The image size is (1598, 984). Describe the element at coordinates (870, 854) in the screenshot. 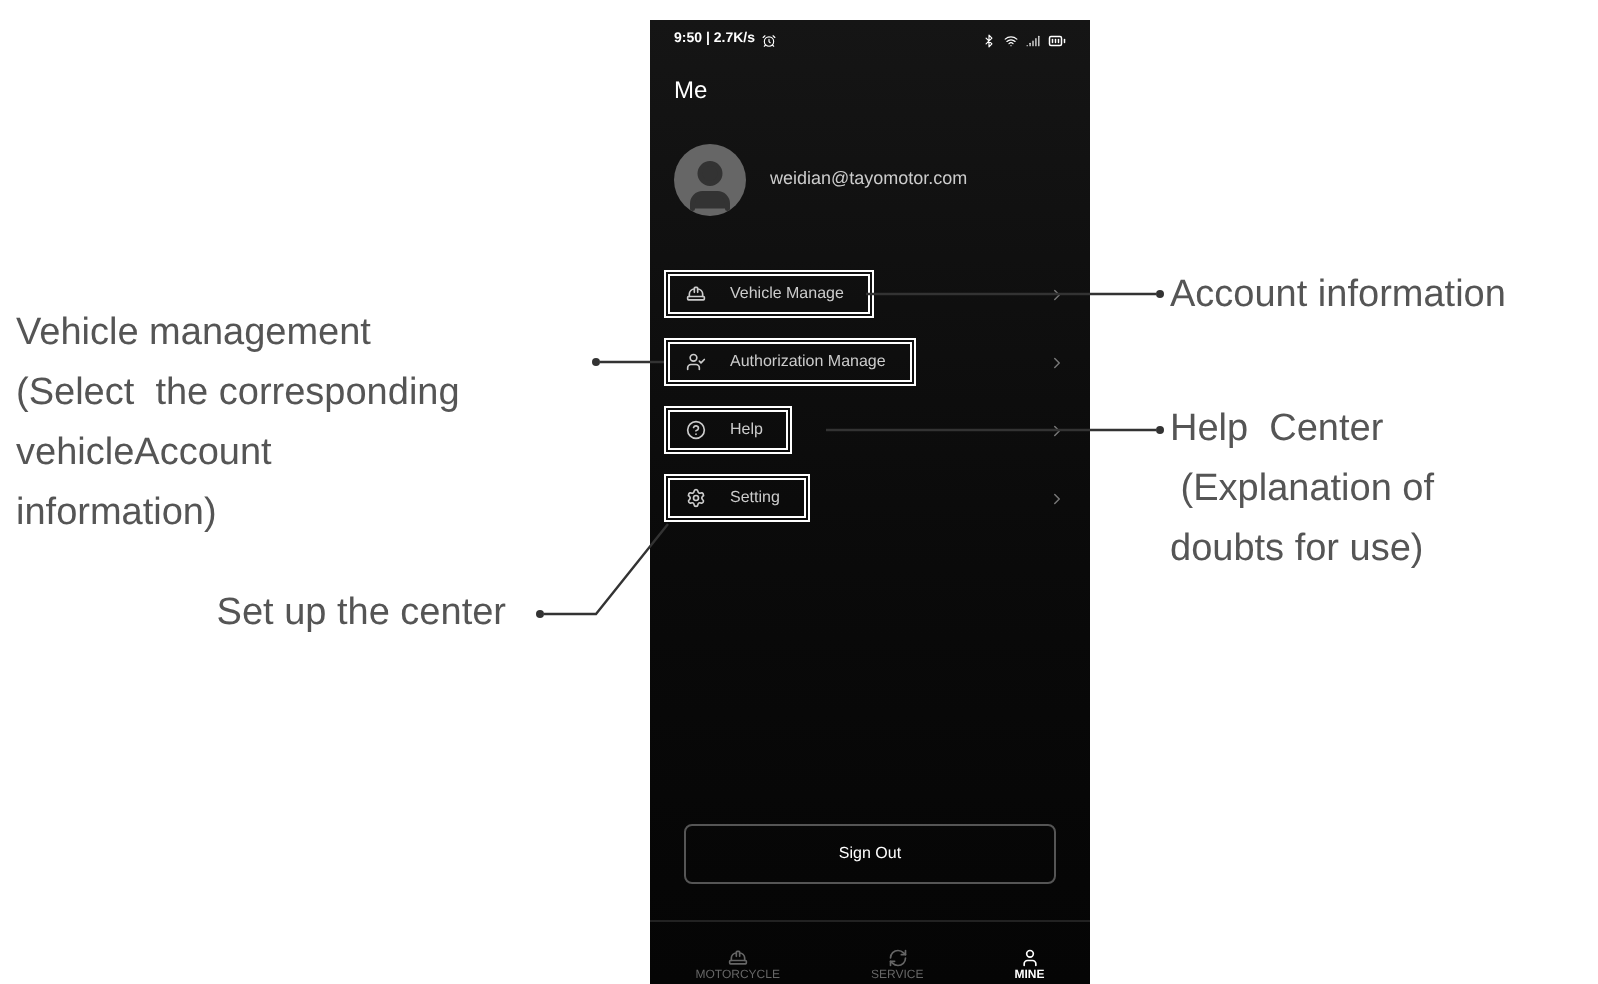

I see `sign-out-button: Sign Out` at that location.